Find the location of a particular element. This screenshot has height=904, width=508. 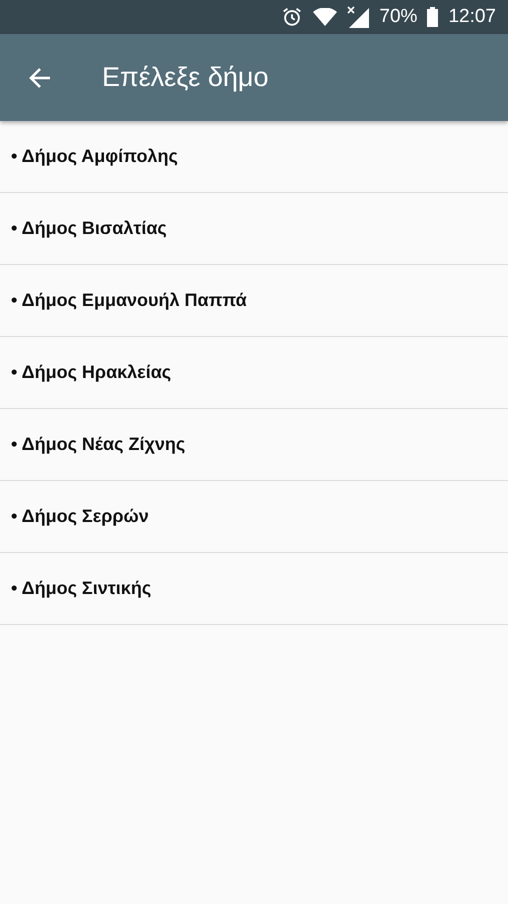

list-item: • Δήμος Εμμανουήλ Παππά is located at coordinates (254, 301).